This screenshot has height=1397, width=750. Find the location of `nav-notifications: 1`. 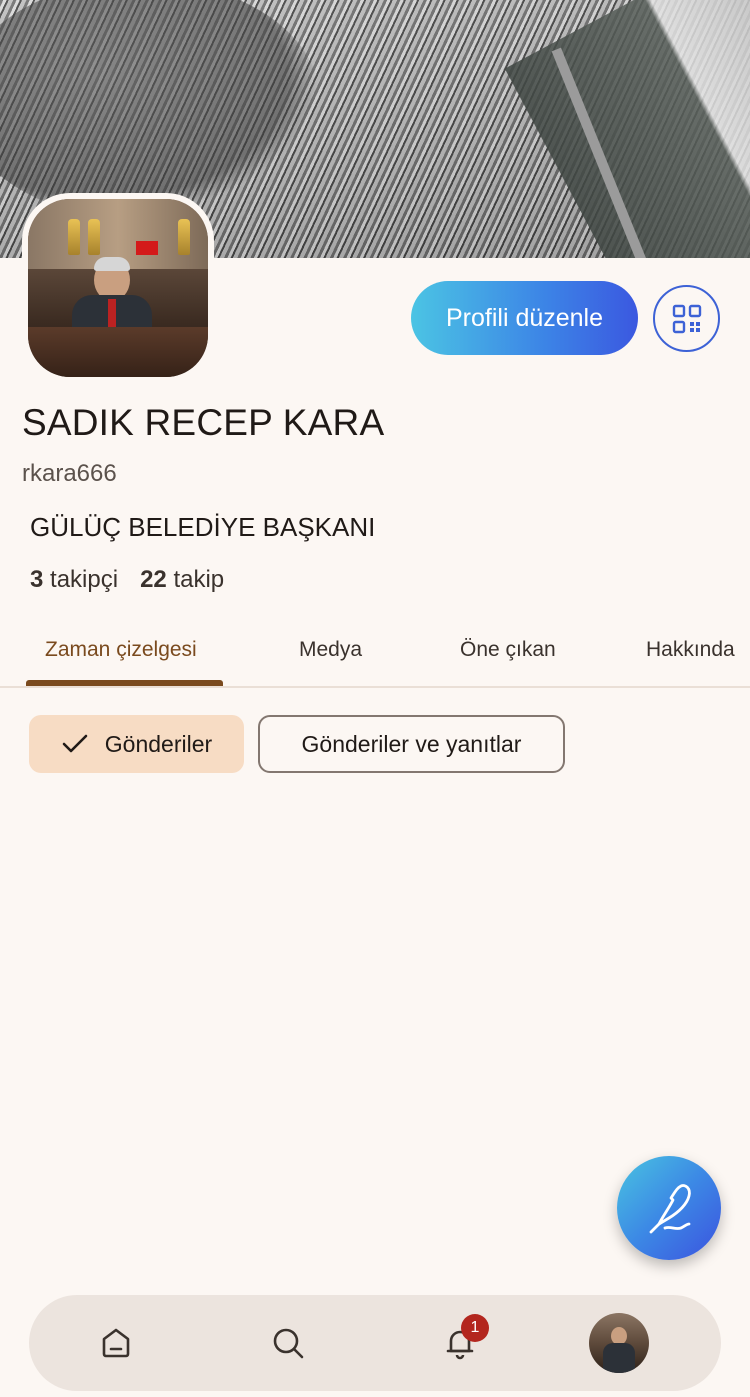

nav-notifications: 1 is located at coordinates (460, 1343).